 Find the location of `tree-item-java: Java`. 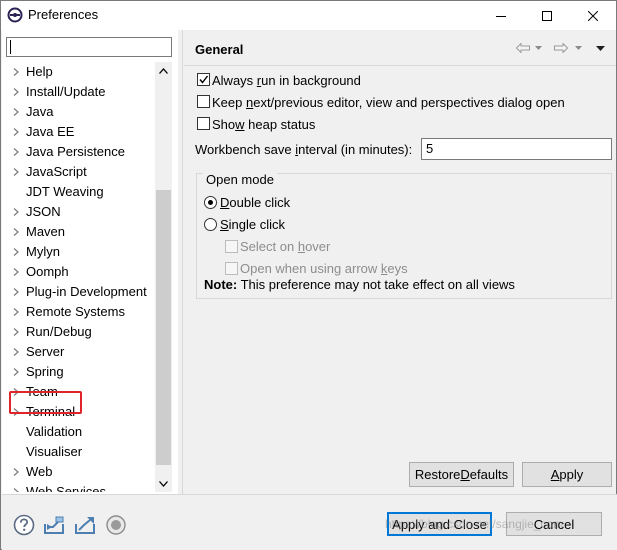

tree-item-java: Java is located at coordinates (78, 112).